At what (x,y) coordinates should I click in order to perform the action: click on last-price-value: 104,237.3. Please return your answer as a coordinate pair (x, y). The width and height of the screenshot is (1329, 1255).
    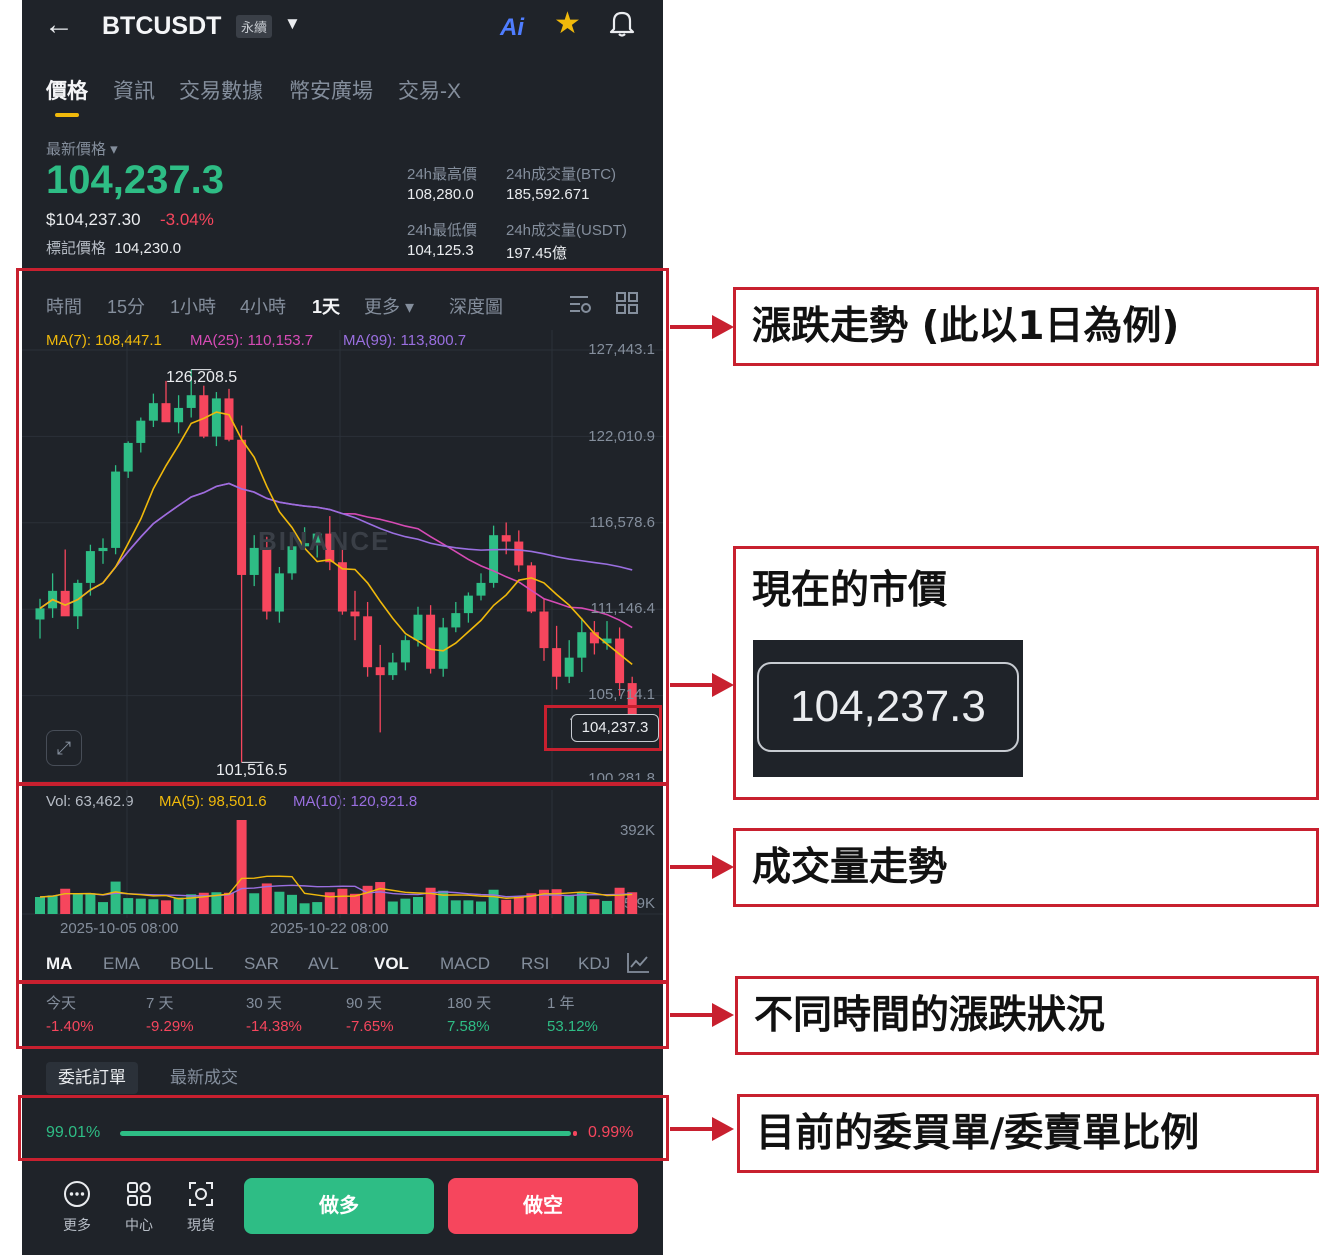
    Looking at the image, I should click on (135, 180).